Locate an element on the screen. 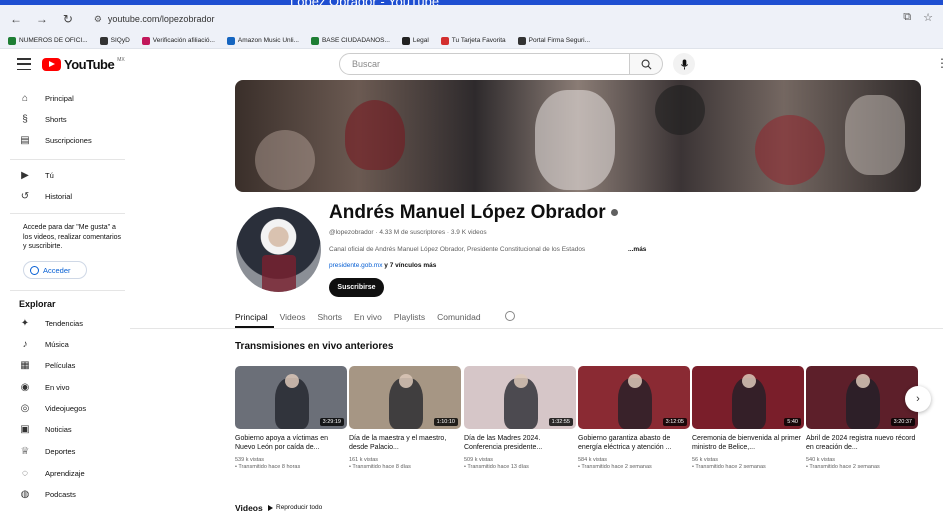  youtube-header: YouTube MX Buscar ⋮ is located at coordinates (471, 65).